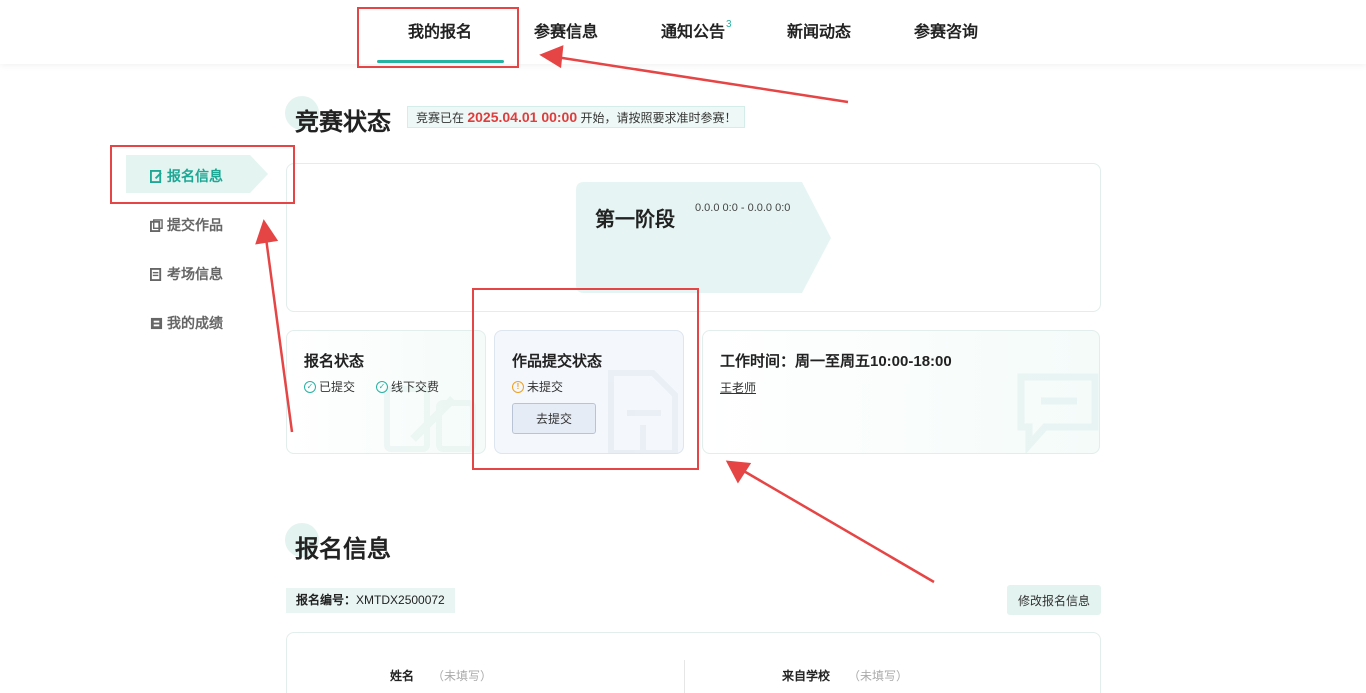  Describe the element at coordinates (658, 118) in the screenshot. I see `notice-suffix: 开始，请按照要求准时参赛！` at that location.